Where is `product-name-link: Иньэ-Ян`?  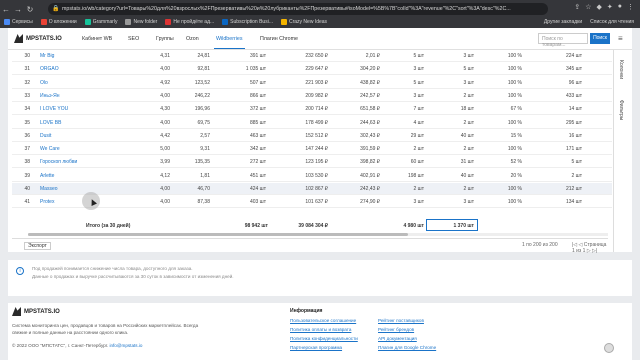
product-name-link: Иньэ-Ян is located at coordinates (65, 96).